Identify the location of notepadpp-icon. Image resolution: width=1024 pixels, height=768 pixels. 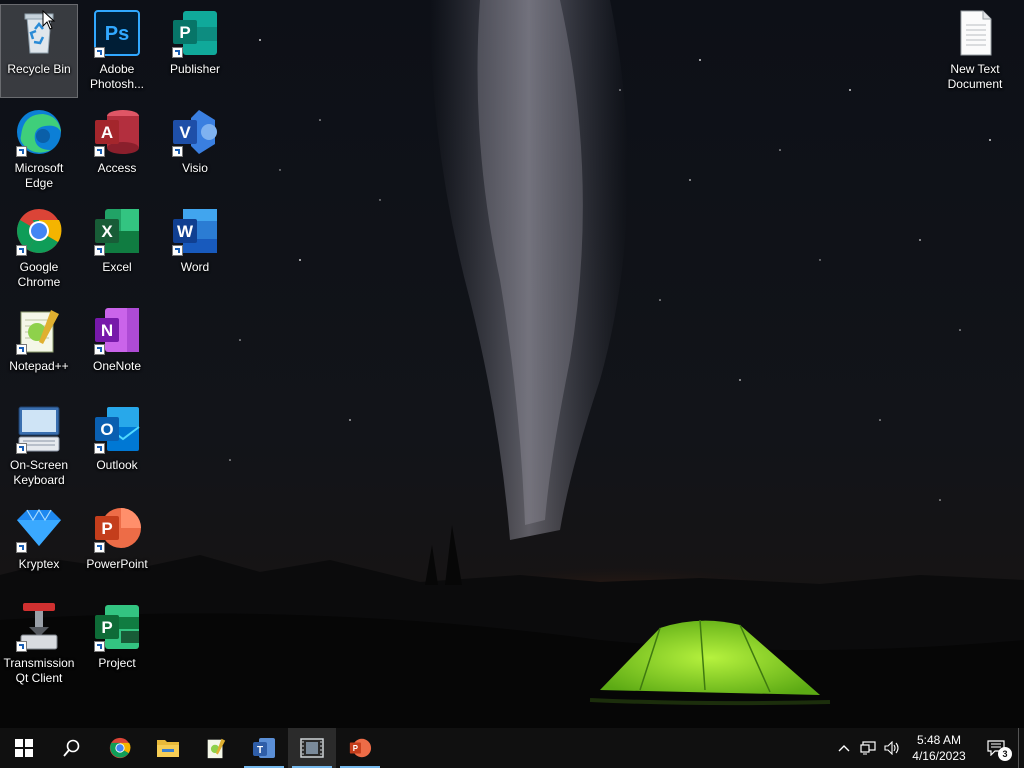
(39, 330).